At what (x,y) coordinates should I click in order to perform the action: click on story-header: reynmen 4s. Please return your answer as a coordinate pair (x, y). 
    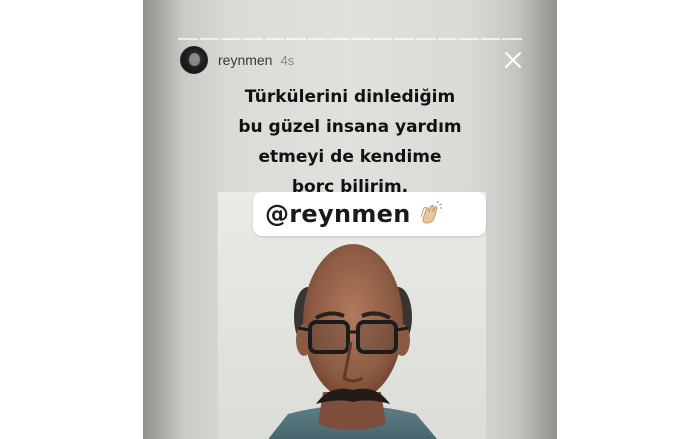
    Looking at the image, I should click on (353, 60).